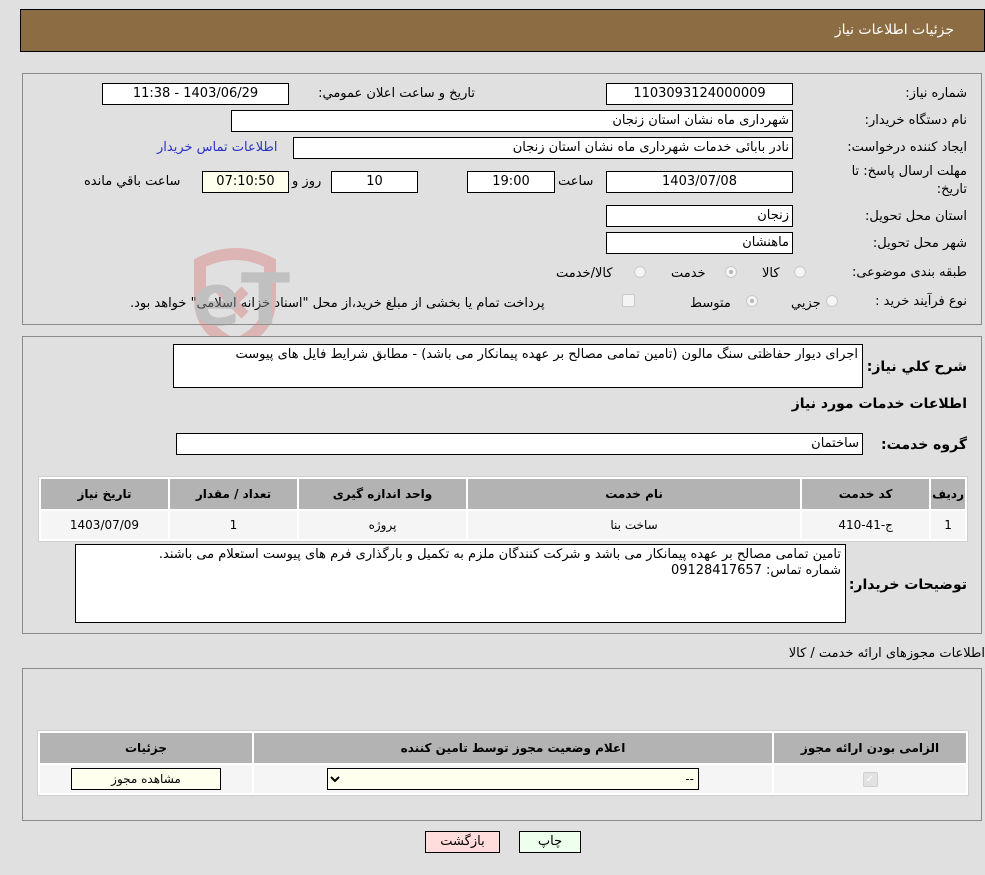 Image resolution: width=985 pixels, height=875 pixels. I want to click on announce-datetime-label: تاریخ و ساعت اعلان عمومي:, so click(396, 93).